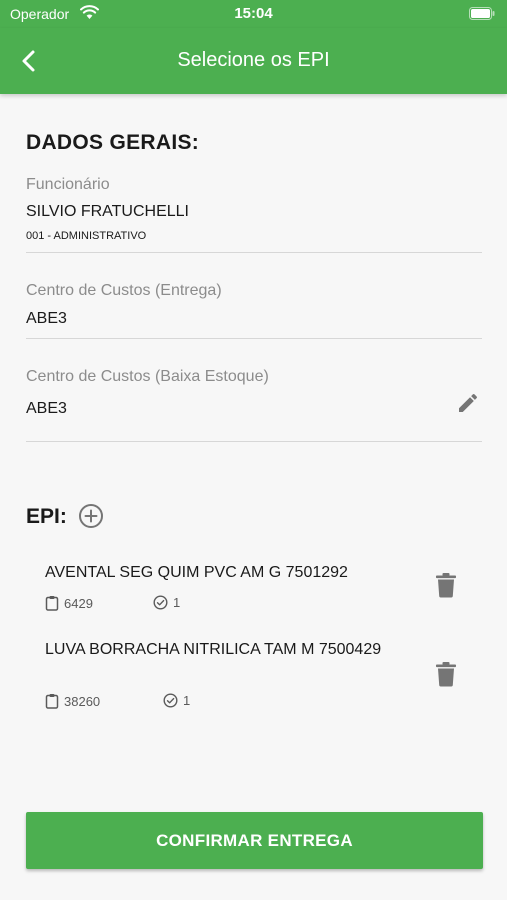 The width and height of the screenshot is (507, 900). Describe the element at coordinates (46, 408) in the screenshot. I see `cost-center-stock-value: ABE3` at that location.